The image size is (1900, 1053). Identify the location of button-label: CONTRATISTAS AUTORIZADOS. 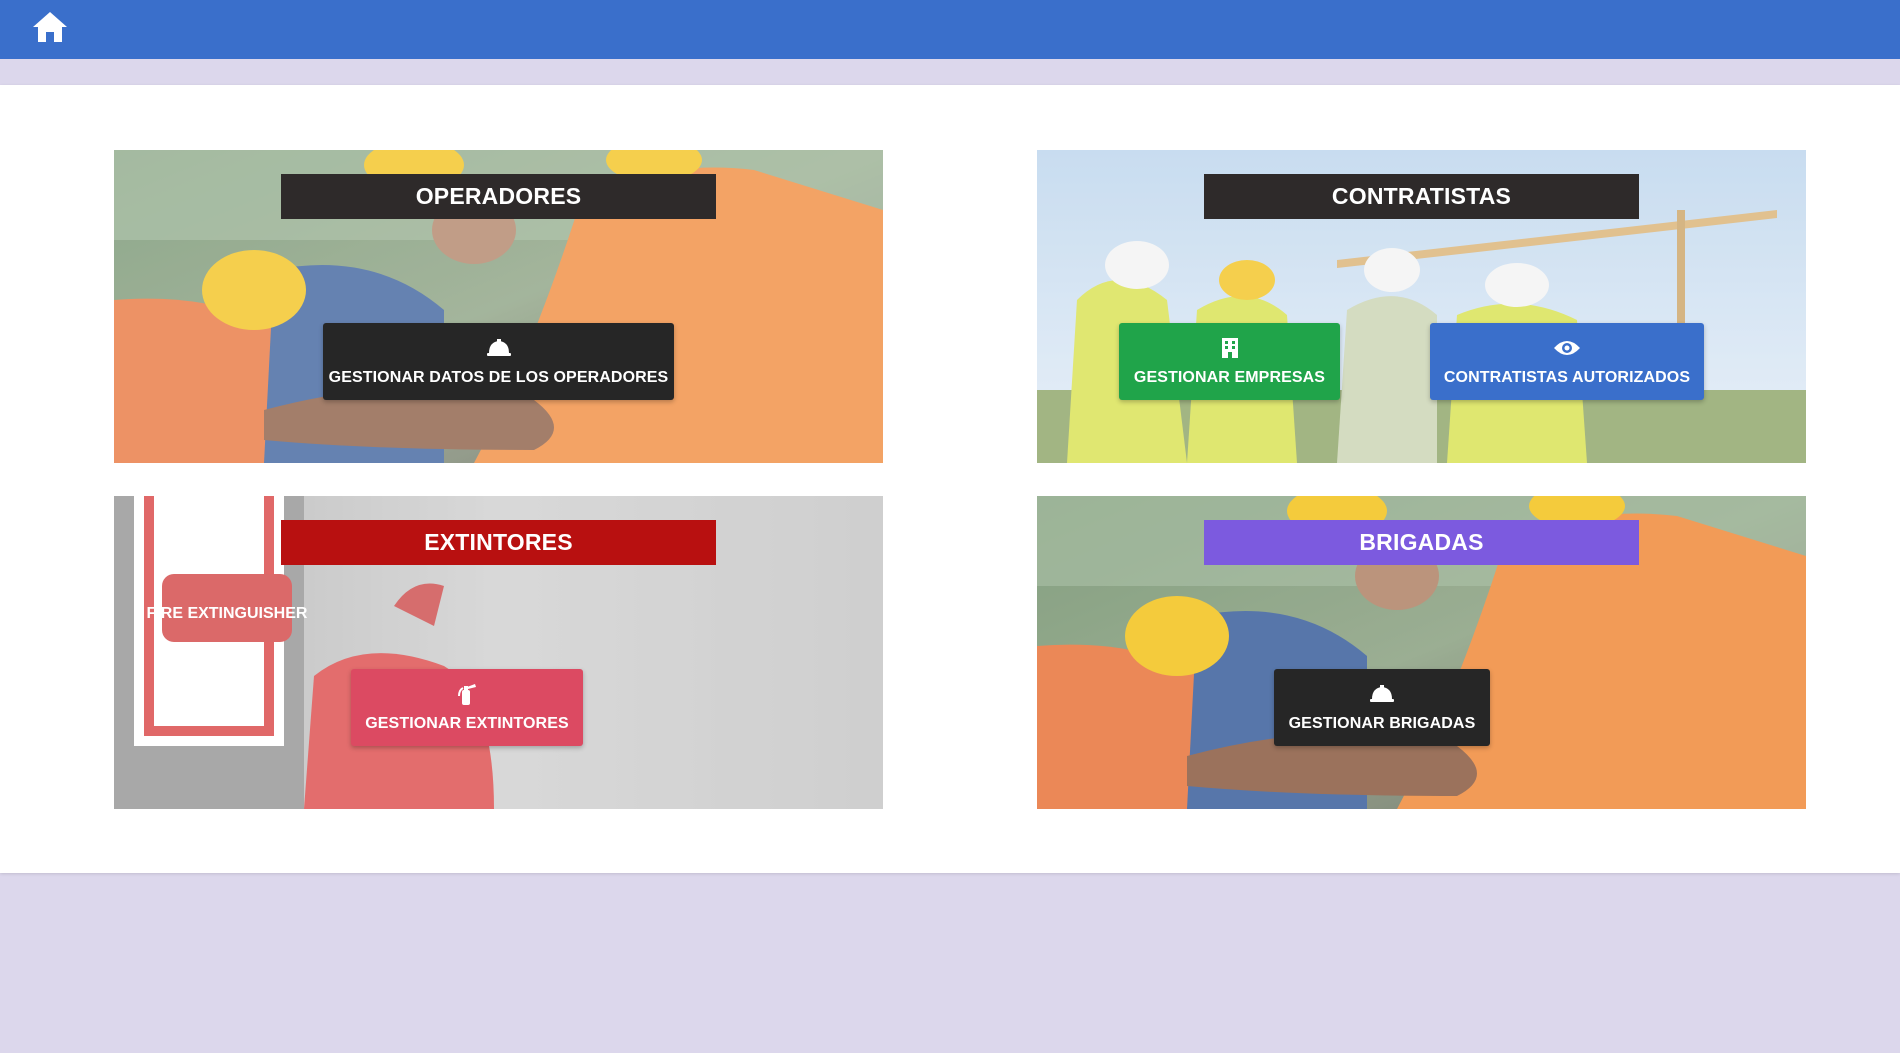
(1567, 377).